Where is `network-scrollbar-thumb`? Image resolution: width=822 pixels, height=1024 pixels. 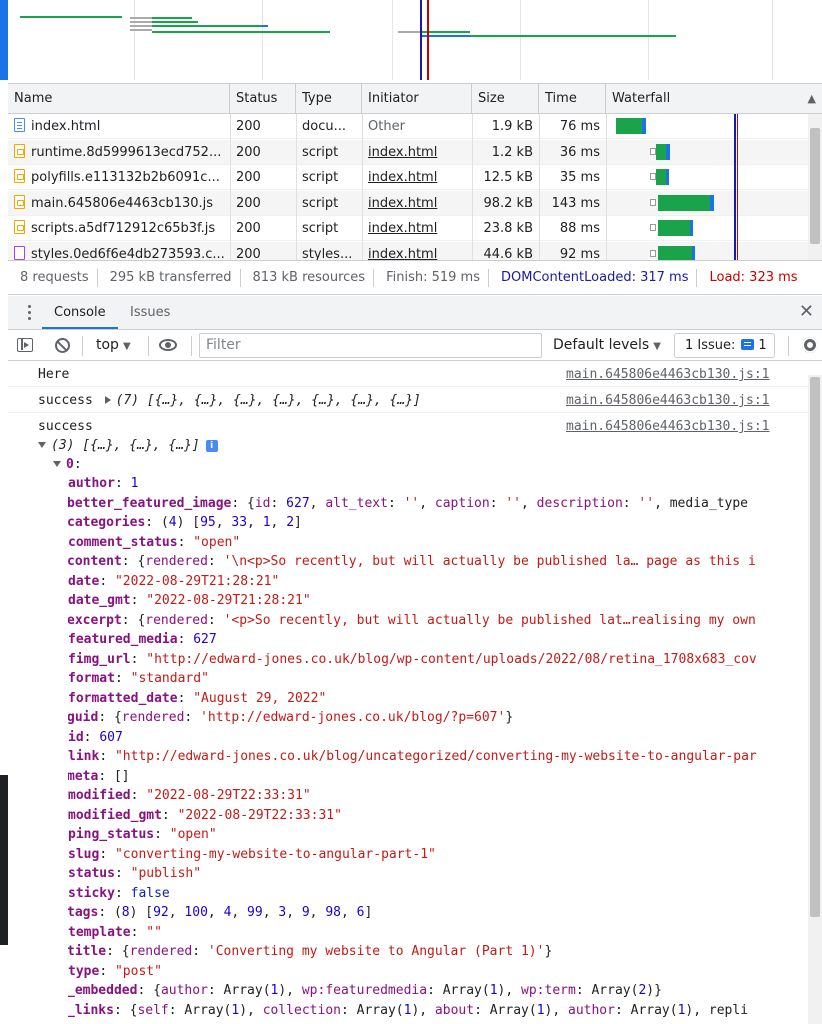
network-scrollbar-thumb is located at coordinates (815, 186).